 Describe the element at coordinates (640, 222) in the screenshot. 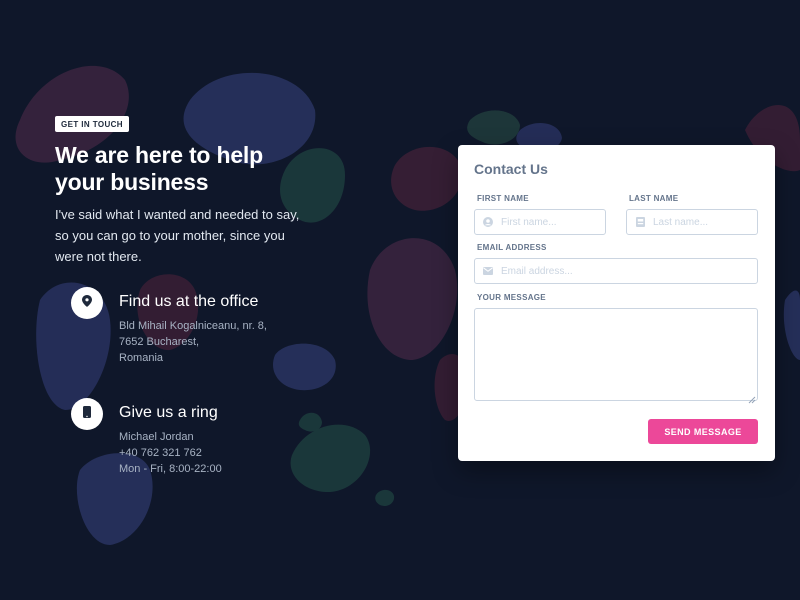

I see `id-card-icon` at that location.